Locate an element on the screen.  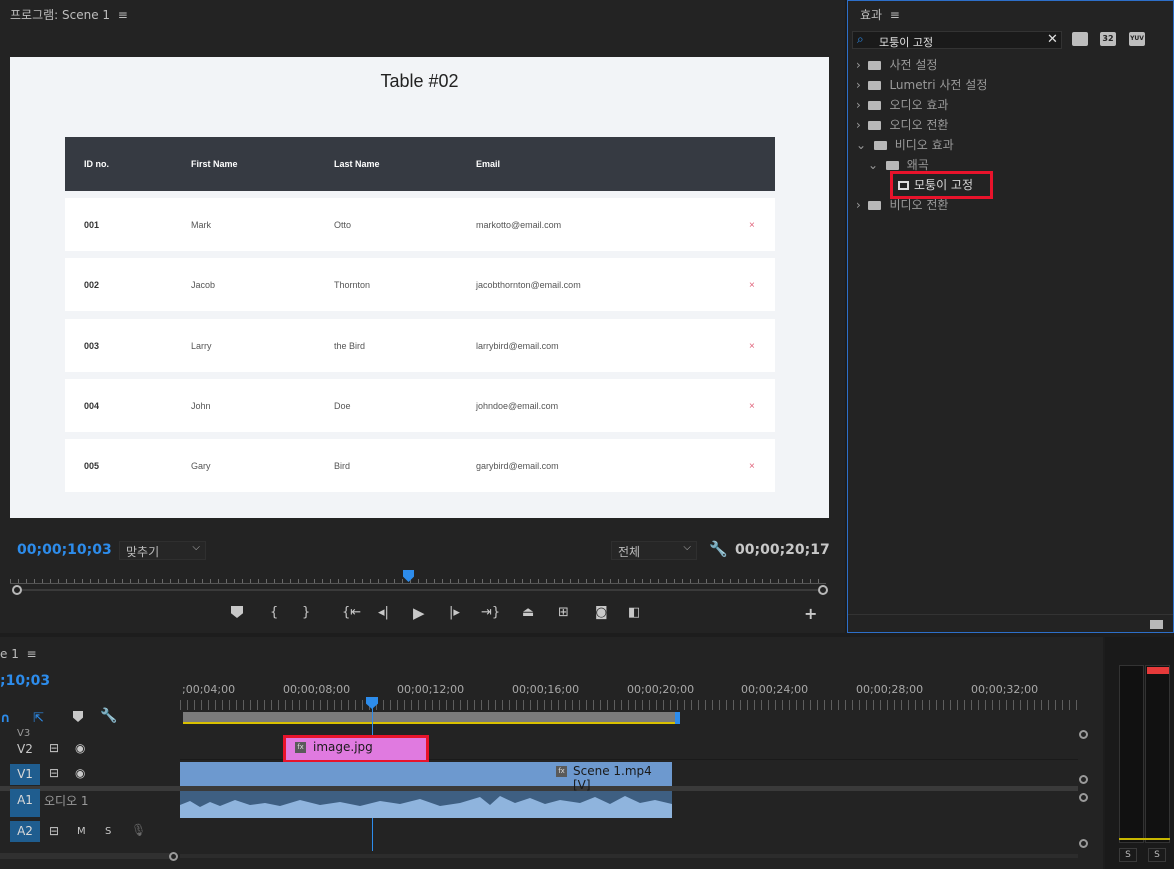
marker-icon is located at coordinates (237, 612).